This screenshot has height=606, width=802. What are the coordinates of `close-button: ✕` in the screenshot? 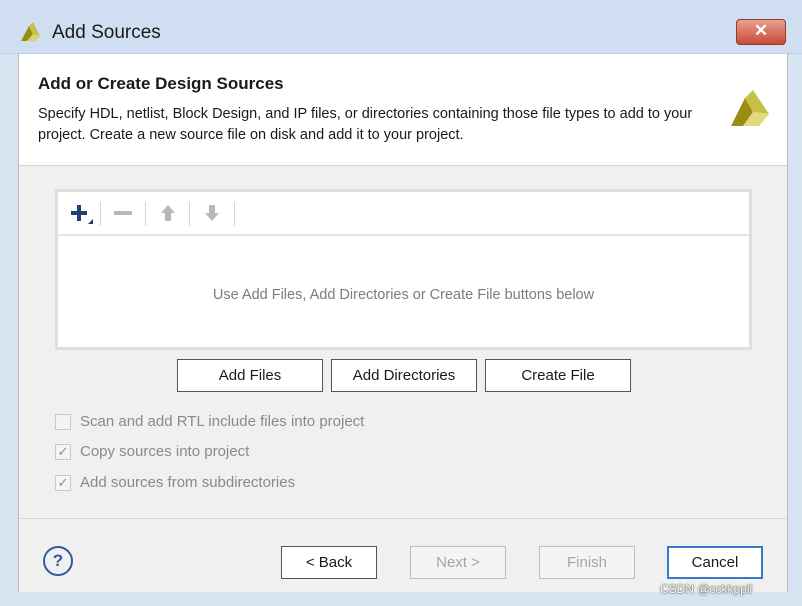 It's located at (761, 32).